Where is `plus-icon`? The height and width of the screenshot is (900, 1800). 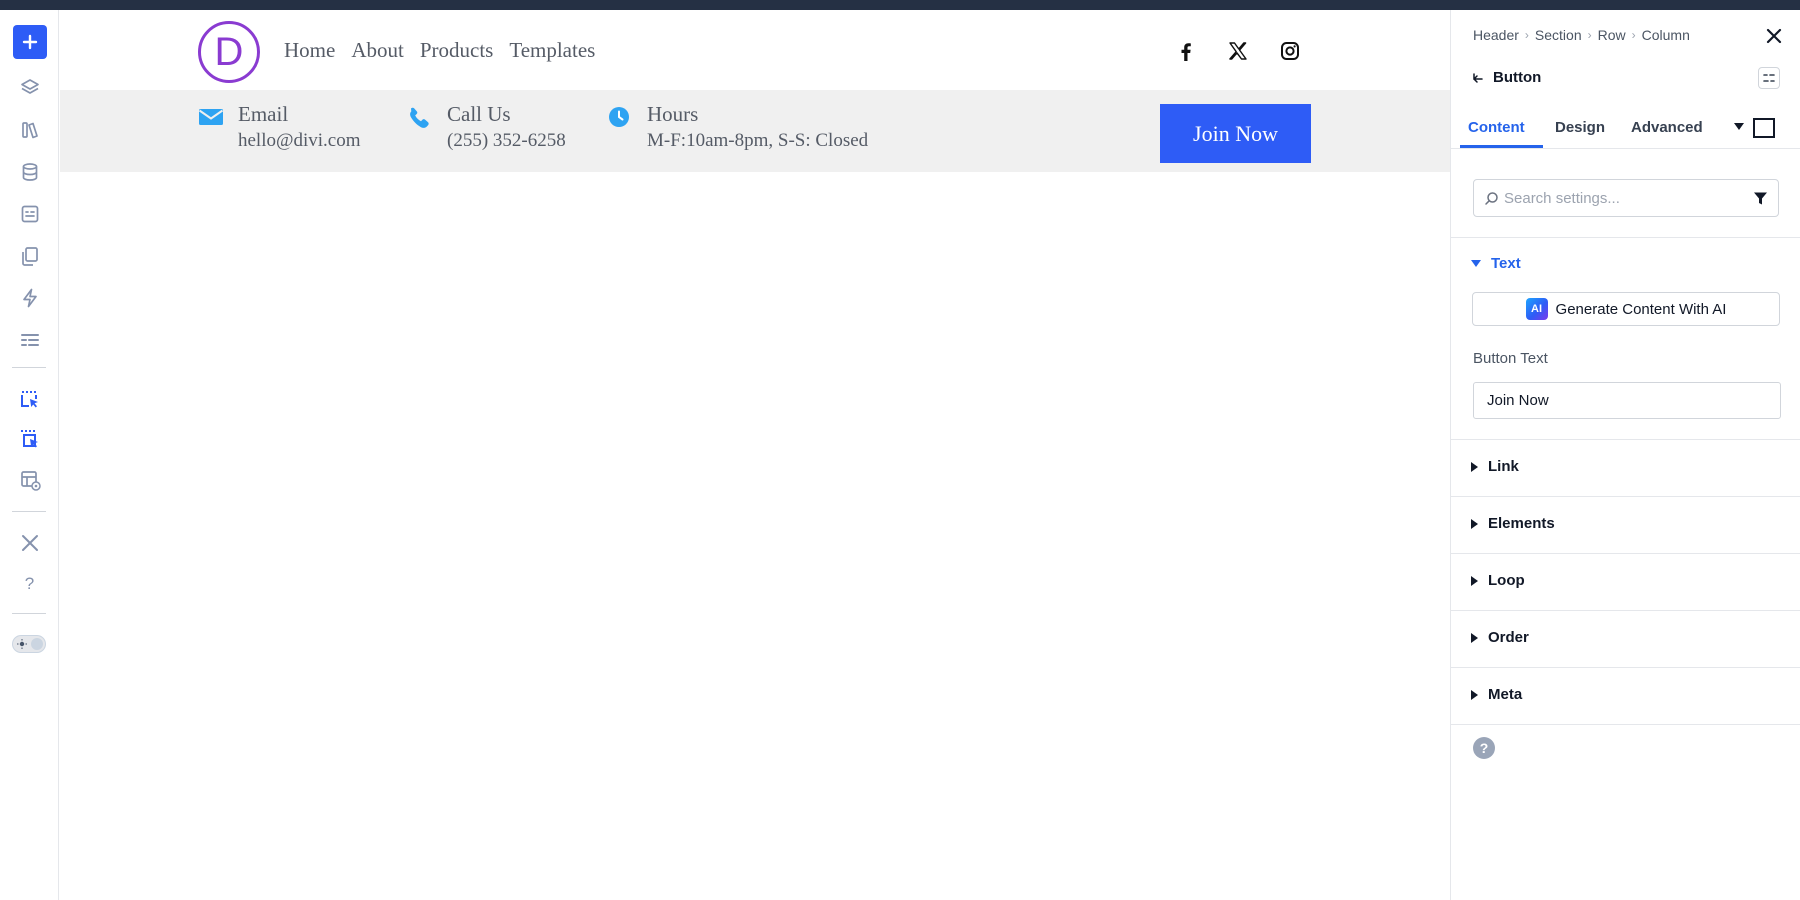 plus-icon is located at coordinates (30, 42).